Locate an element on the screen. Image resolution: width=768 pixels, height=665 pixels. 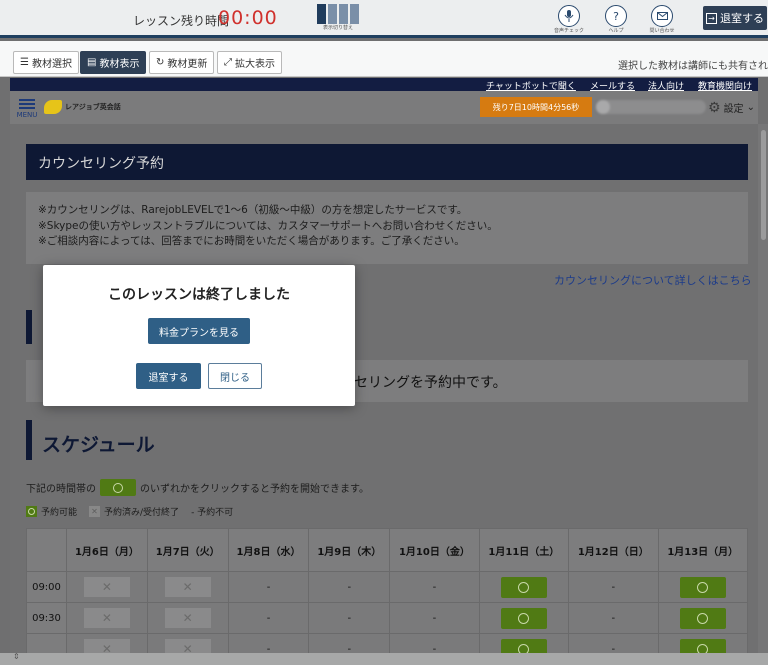
expand-display-button: ⤢ 拡大表示 is located at coordinates (249, 62).